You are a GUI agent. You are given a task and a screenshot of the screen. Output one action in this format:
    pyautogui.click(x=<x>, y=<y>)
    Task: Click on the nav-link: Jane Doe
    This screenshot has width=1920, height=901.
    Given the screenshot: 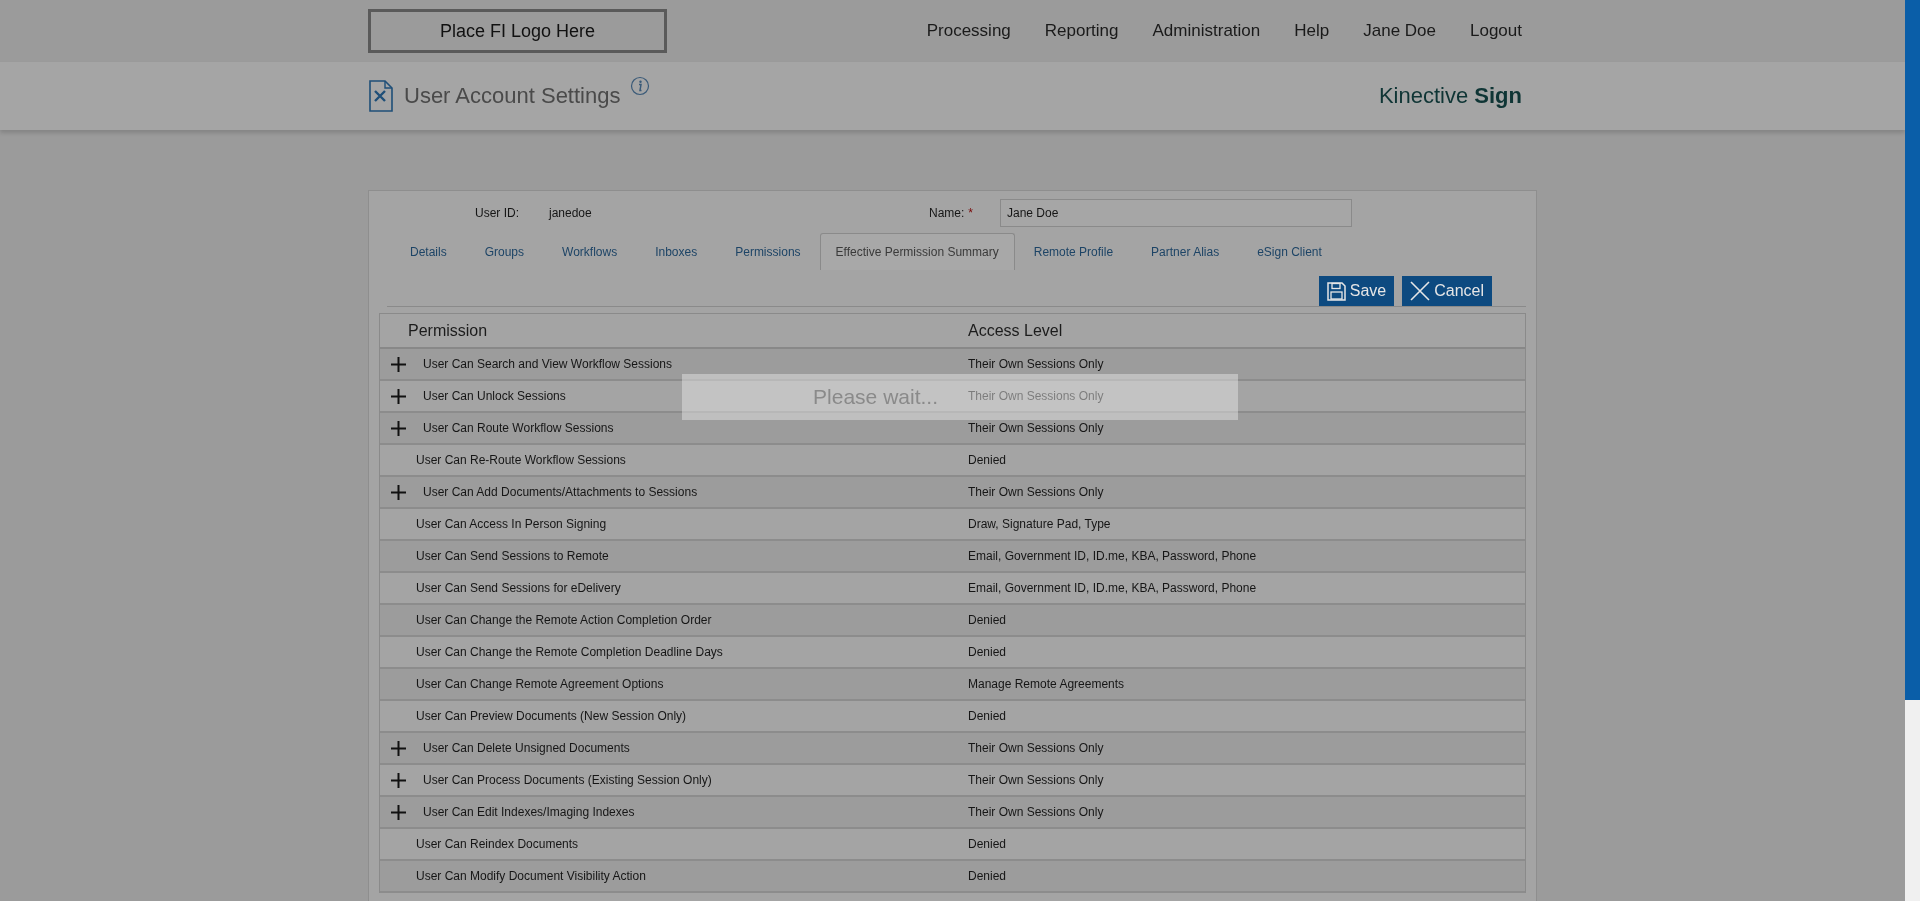 What is the action you would take?
    pyautogui.click(x=1399, y=31)
    